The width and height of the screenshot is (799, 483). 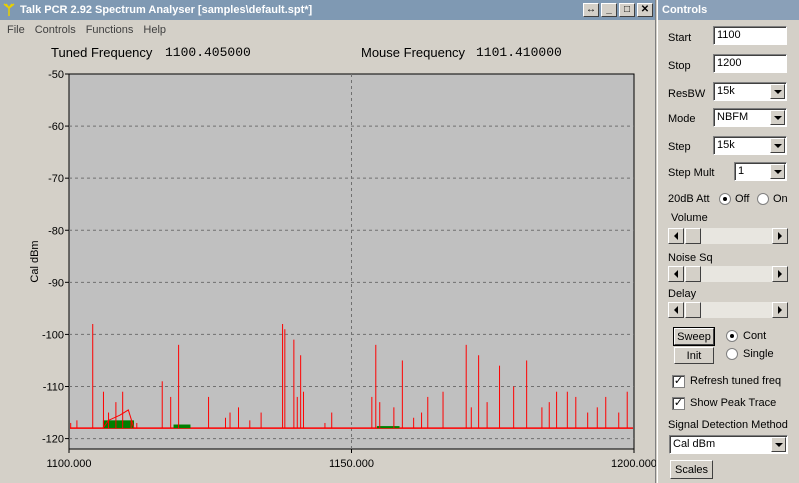 What do you see at coordinates (56, 283) in the screenshot?
I see `y-tick-label: -90` at bounding box center [56, 283].